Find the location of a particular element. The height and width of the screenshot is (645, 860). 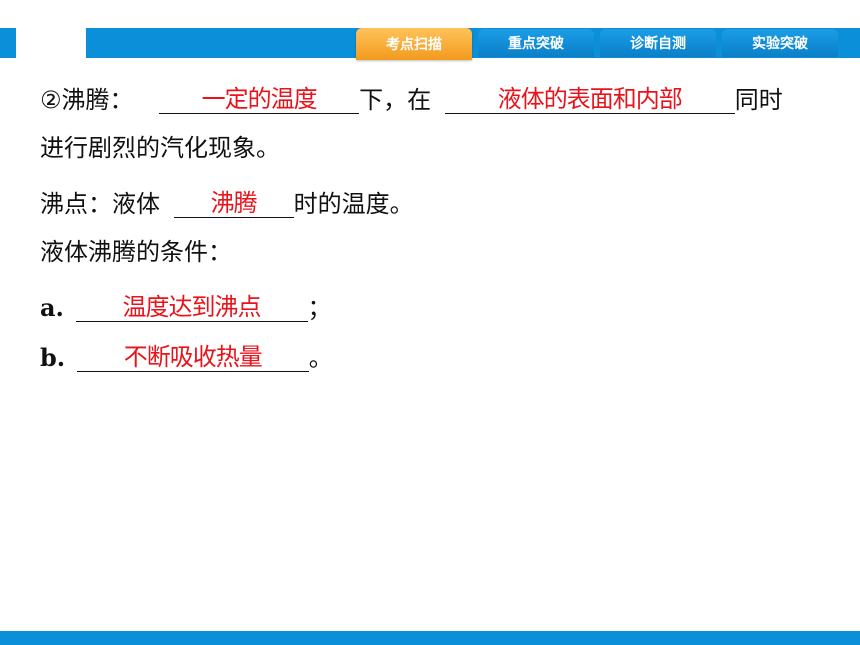

nav-tabs: 考点扫描 重点突破 诊断自测 实验突破 is located at coordinates (597, 44).